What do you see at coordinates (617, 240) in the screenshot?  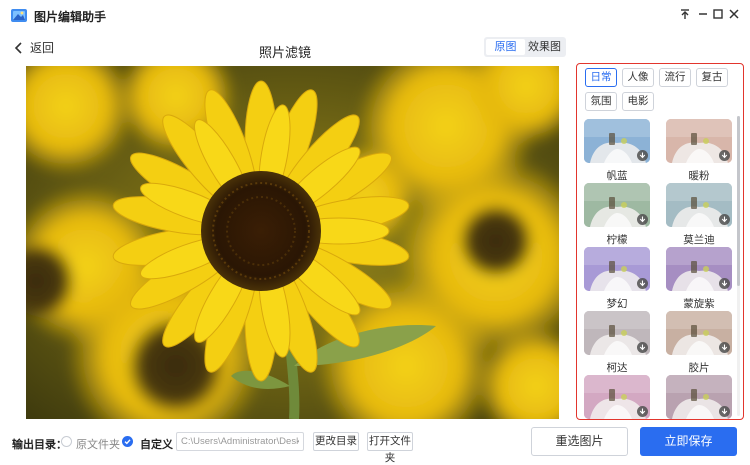 I see `filter-label: 柠檬` at bounding box center [617, 240].